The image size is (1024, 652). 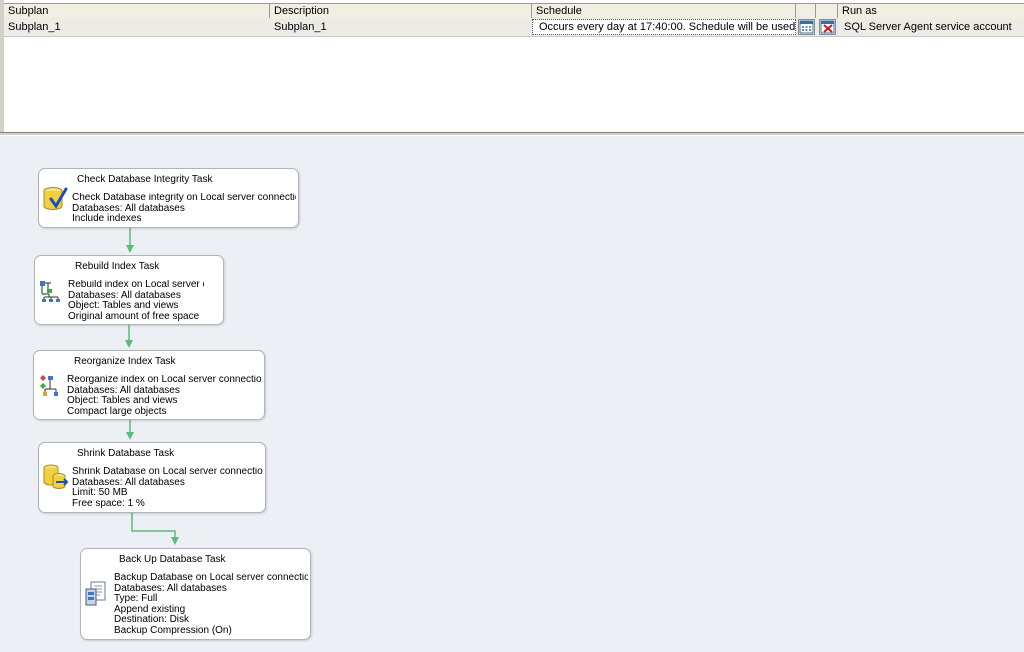 I want to click on grid-header: Subplan Description Schedule Run as, so click(x=514, y=11).